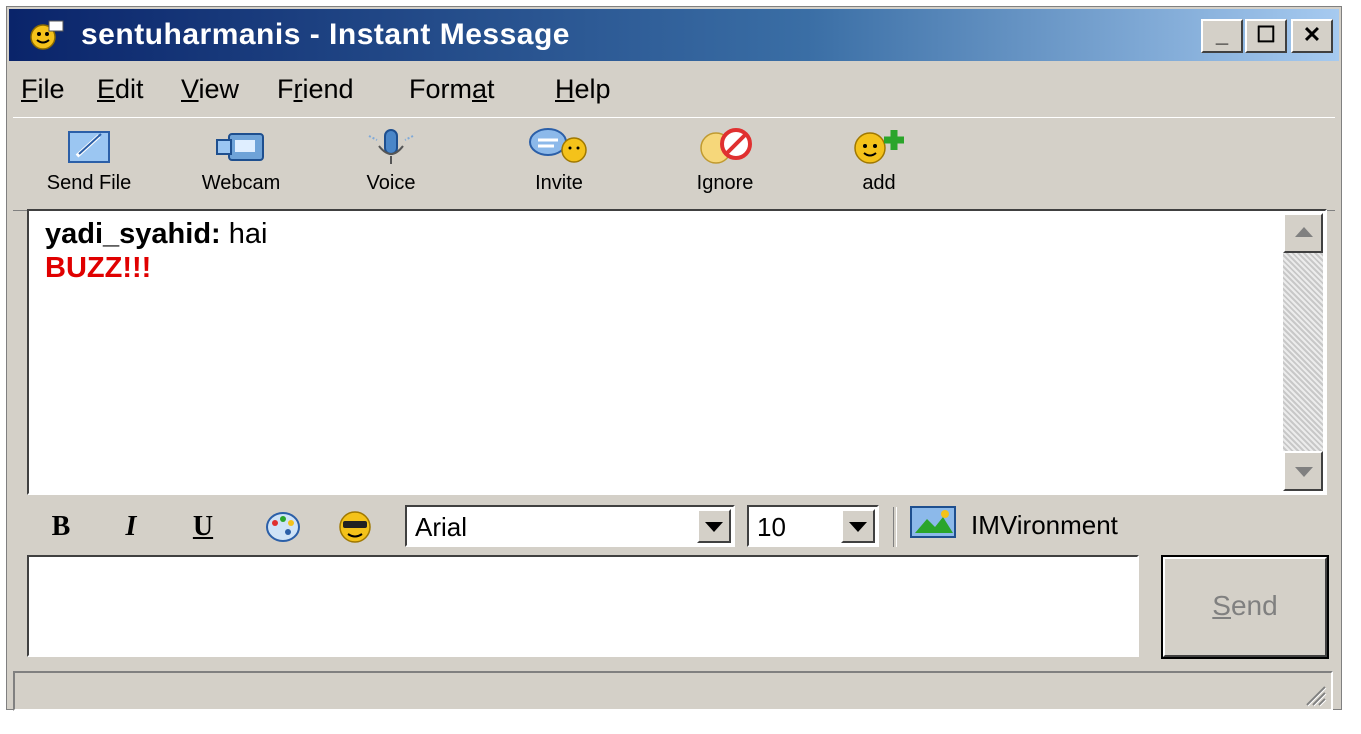  I want to click on chat-message-text: hai, so click(248, 234).